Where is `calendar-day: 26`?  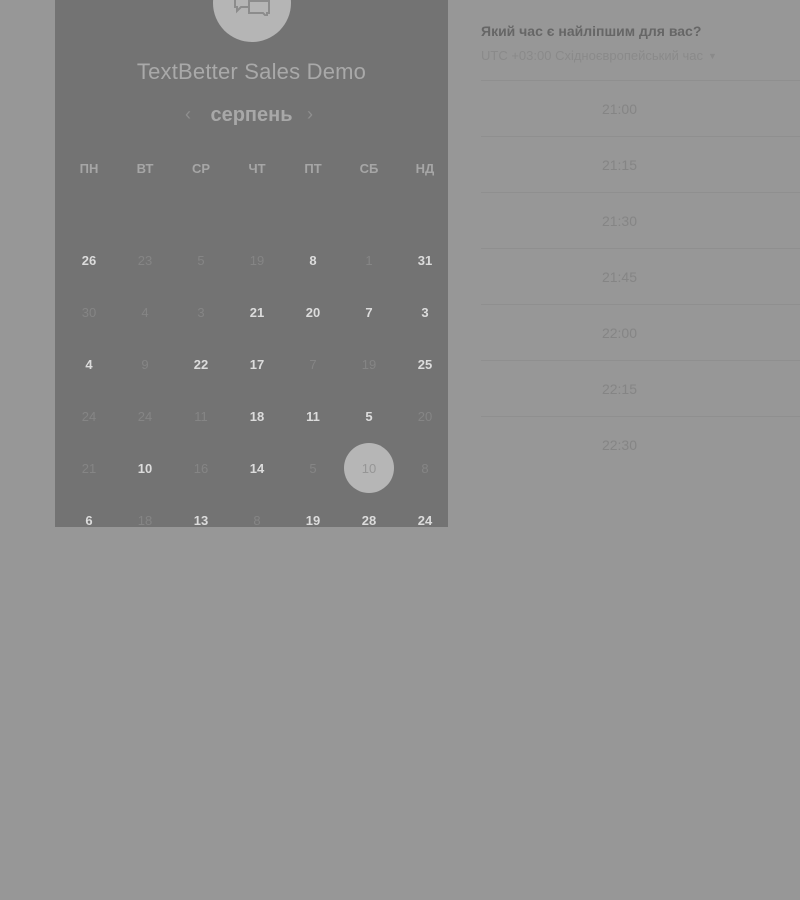
calendar-day: 26 is located at coordinates (89, 260).